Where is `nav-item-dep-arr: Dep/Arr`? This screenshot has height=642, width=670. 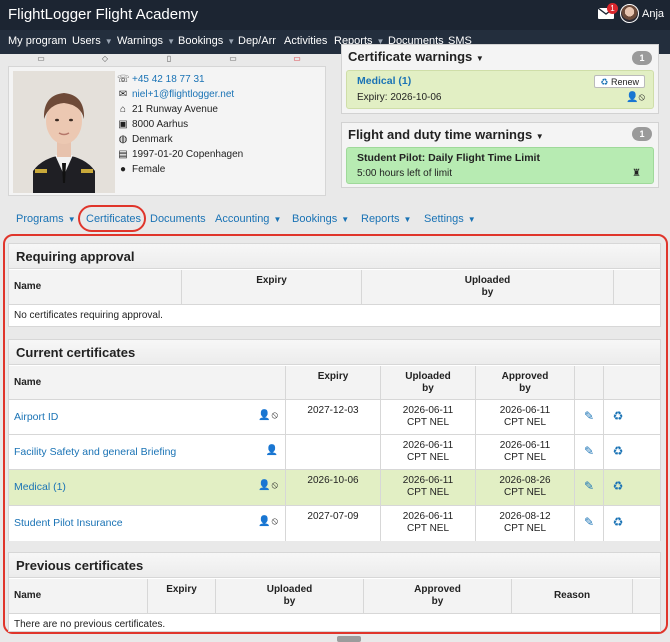
nav-item-dep-arr: Dep/Arr is located at coordinates (257, 41).